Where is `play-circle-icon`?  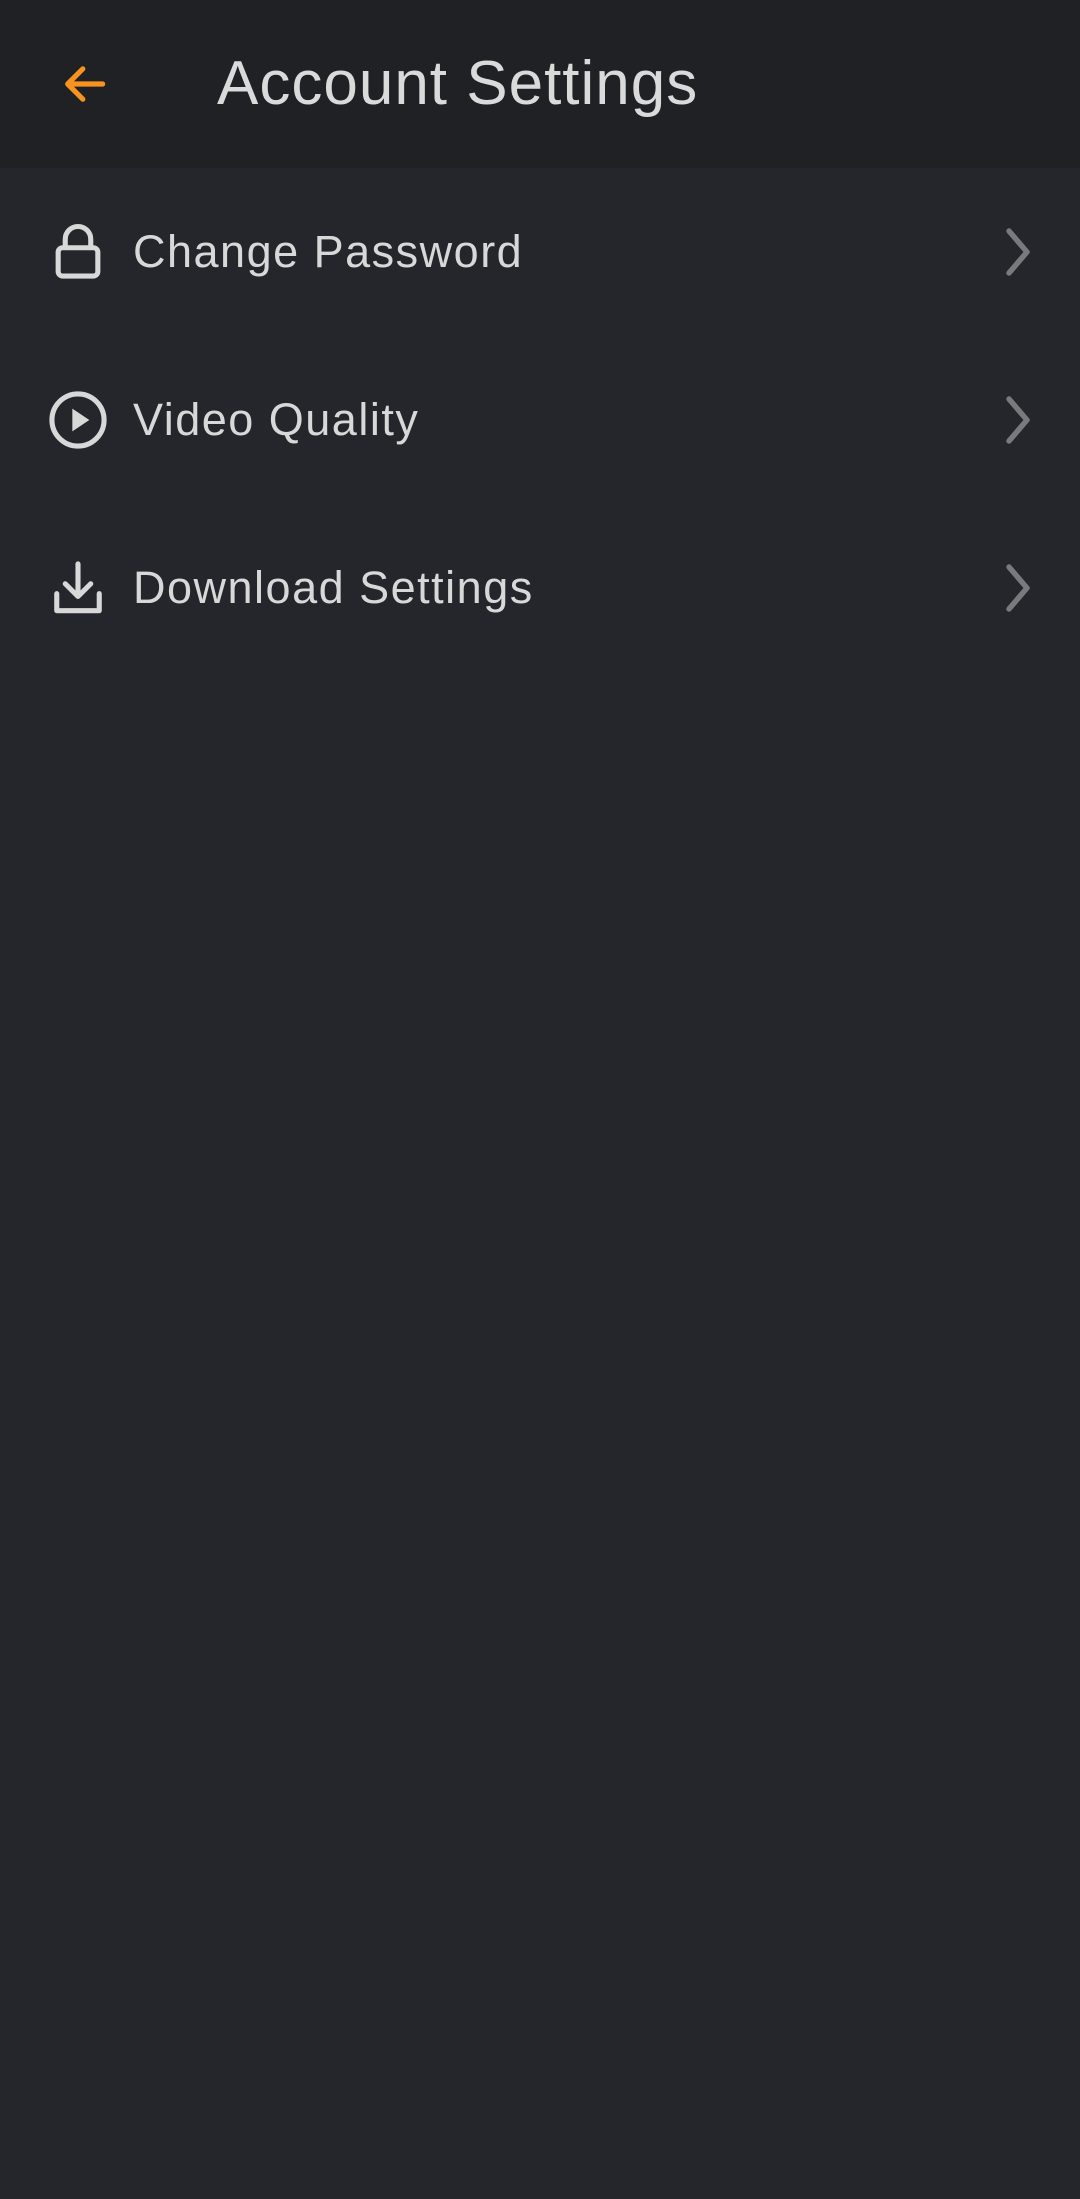
play-circle-icon is located at coordinates (78, 420).